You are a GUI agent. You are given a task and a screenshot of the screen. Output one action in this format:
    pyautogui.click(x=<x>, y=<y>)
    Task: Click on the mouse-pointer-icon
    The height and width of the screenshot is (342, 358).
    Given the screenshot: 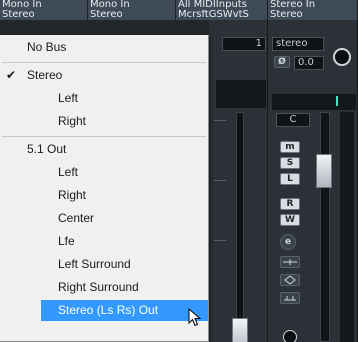 What is the action you would take?
    pyautogui.click(x=195, y=317)
    